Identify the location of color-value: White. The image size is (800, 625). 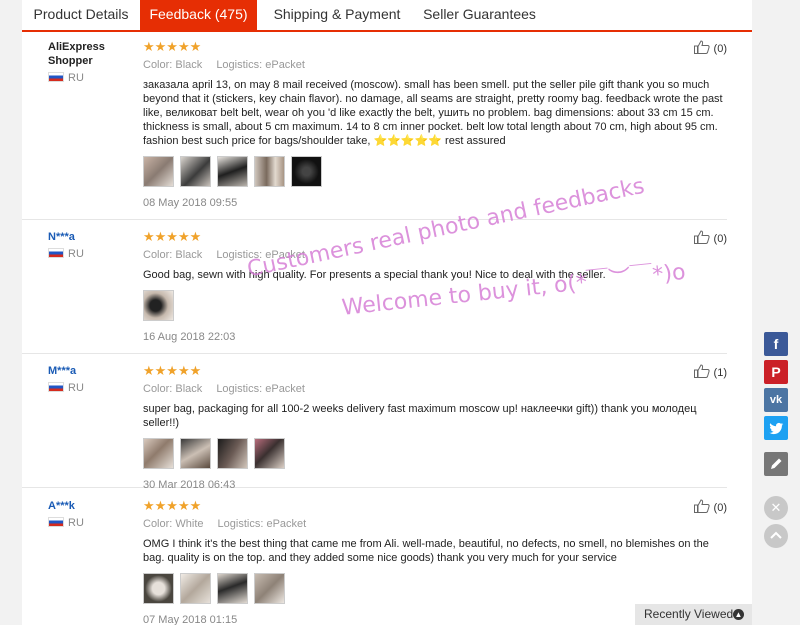
(189, 524).